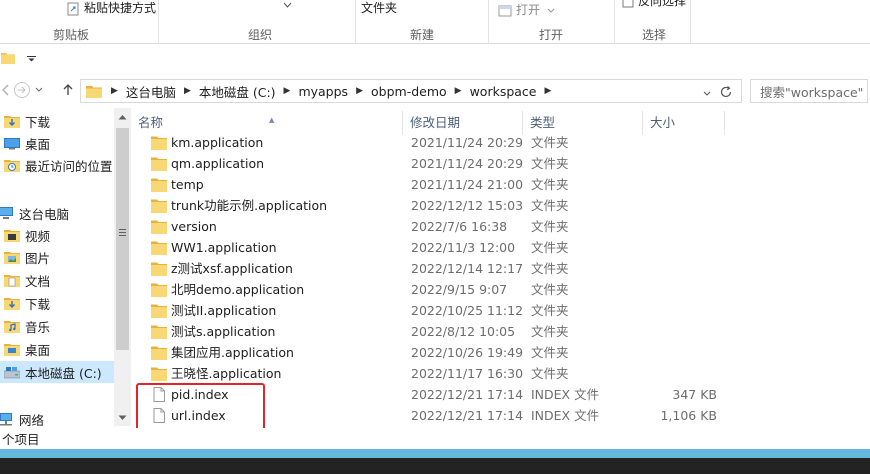  I want to click on refresh-button, so click(726, 92).